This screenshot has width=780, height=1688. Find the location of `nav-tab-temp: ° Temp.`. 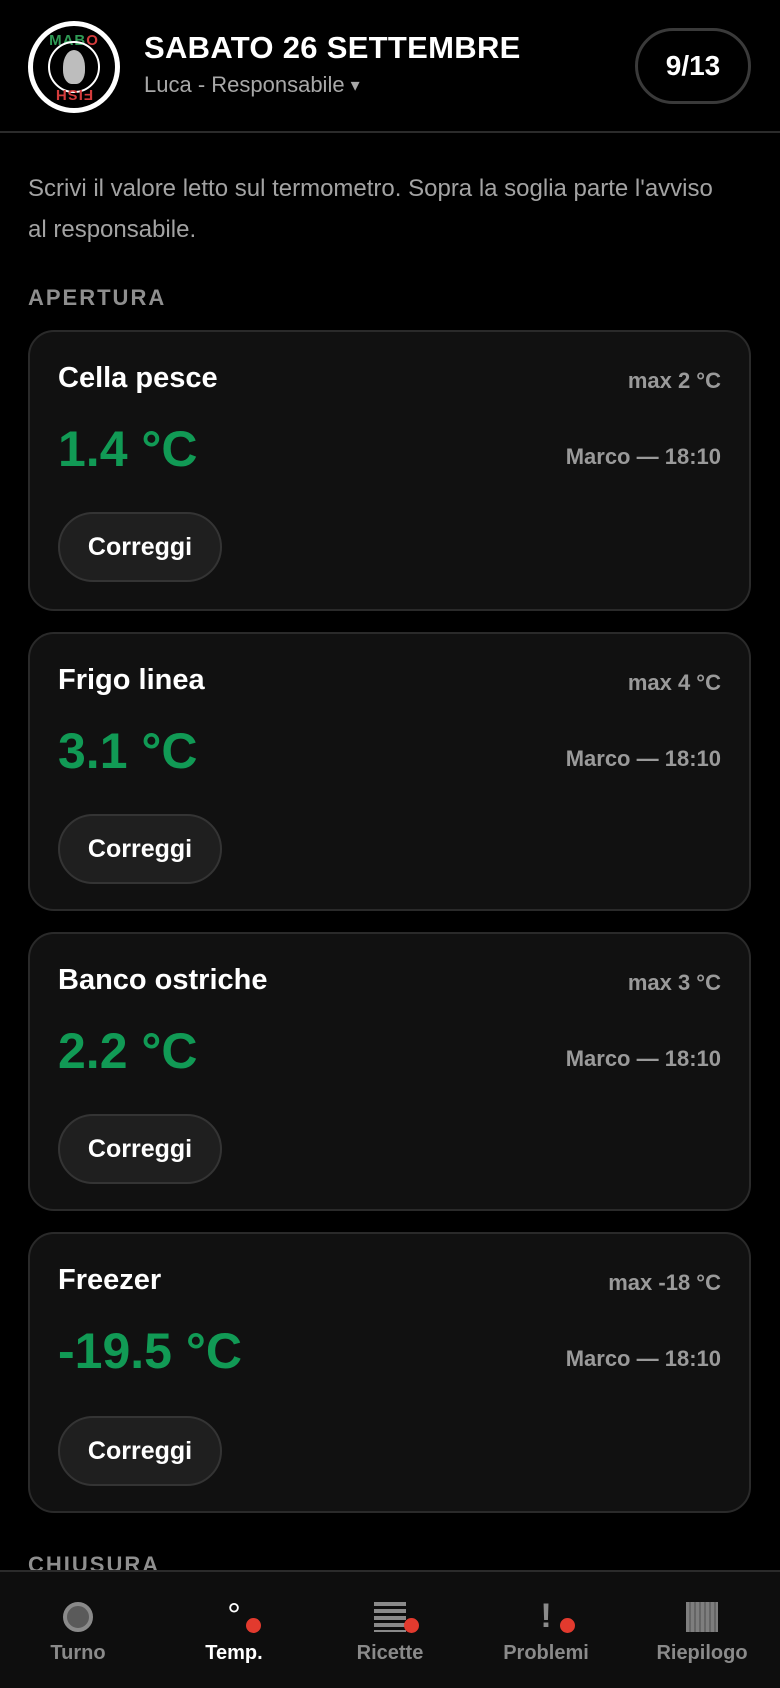

nav-tab-temp: ° Temp. is located at coordinates (234, 1630).